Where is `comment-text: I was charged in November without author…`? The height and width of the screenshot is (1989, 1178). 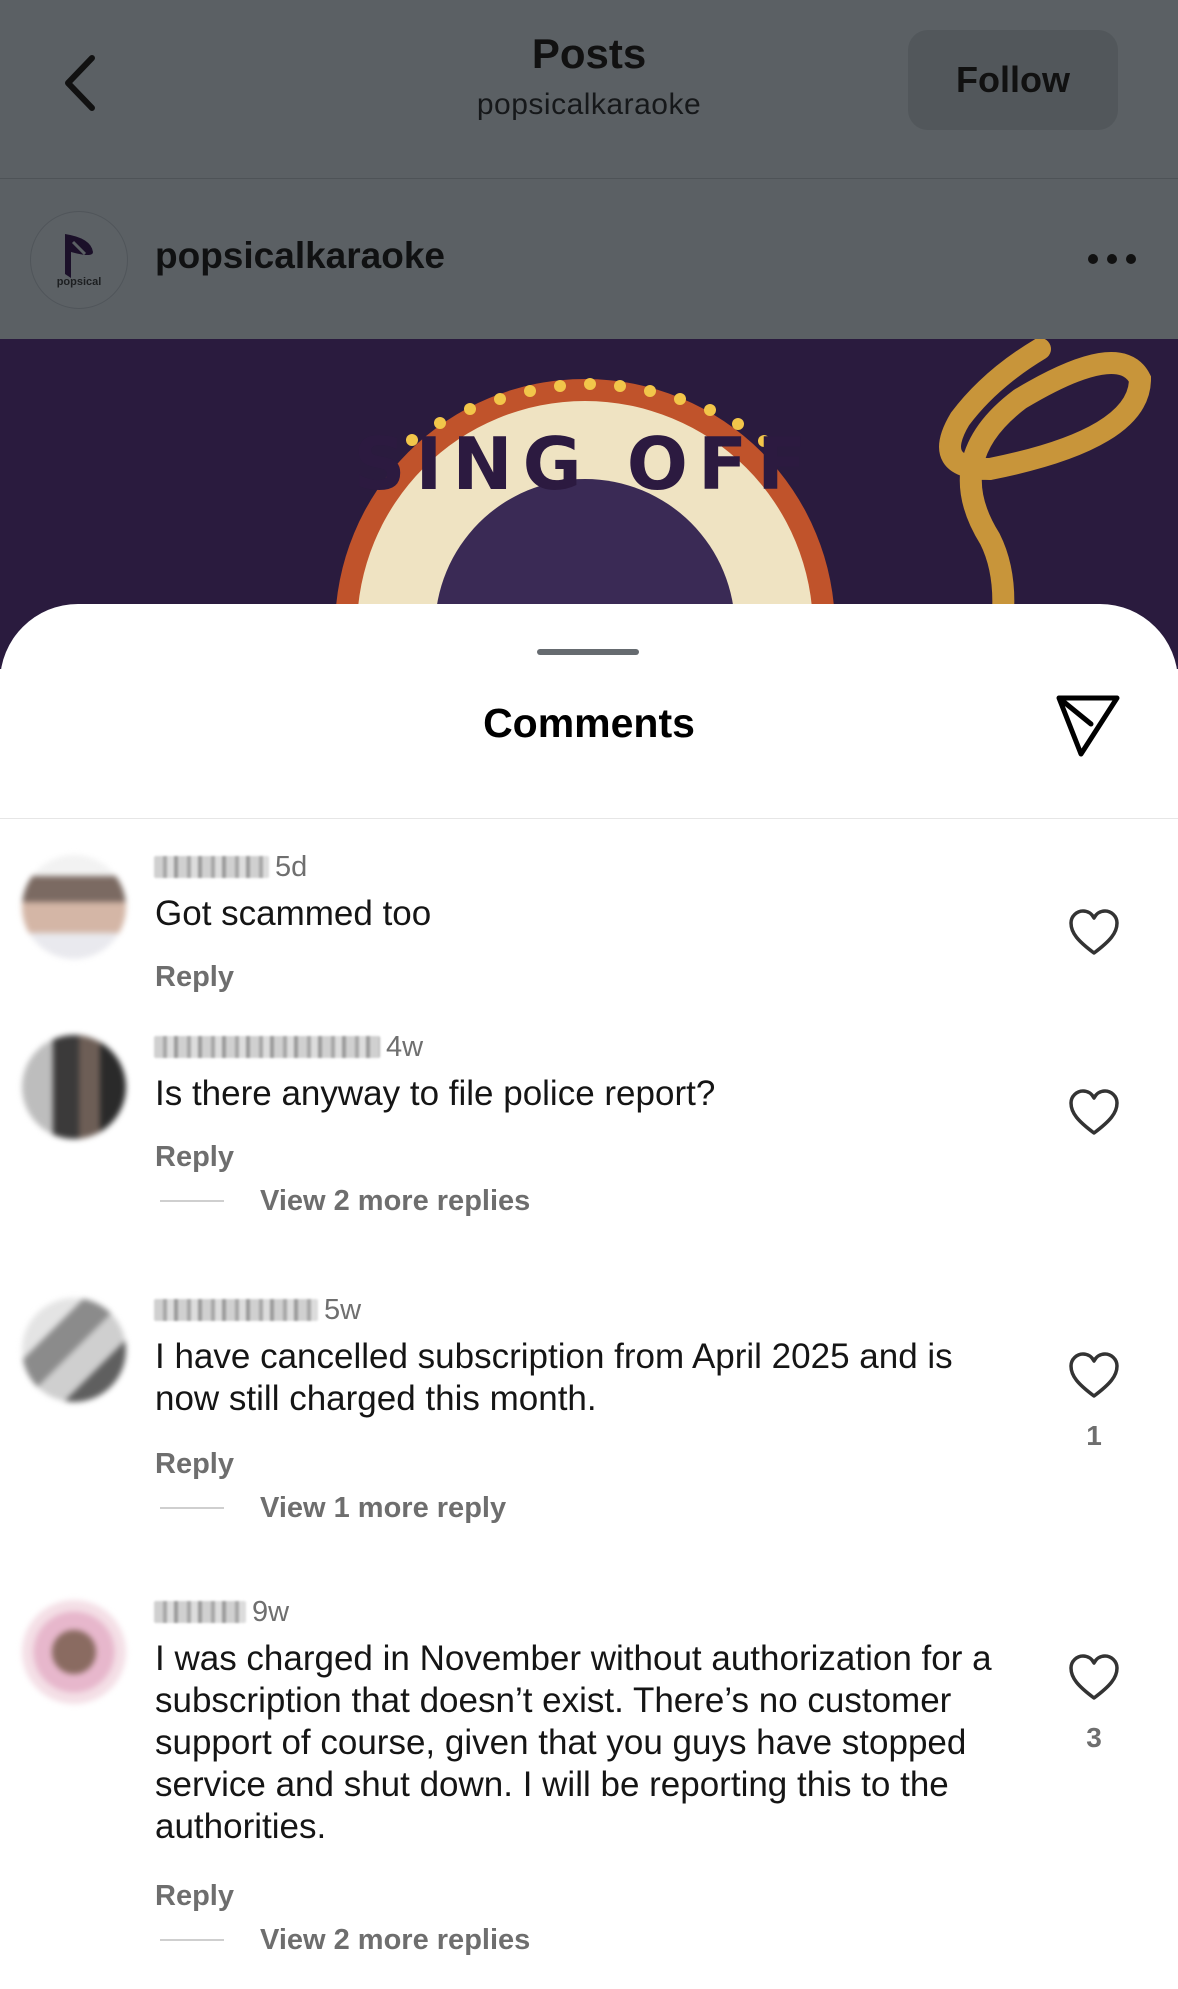
comment-text: I was charged in November without author… is located at coordinates (573, 1742).